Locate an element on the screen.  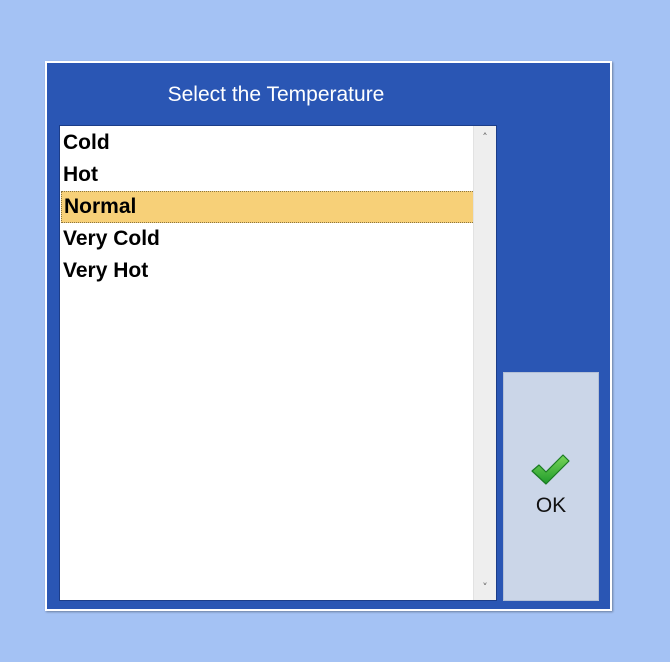
list-item-very-cold: Very Cold is located at coordinates (268, 239).